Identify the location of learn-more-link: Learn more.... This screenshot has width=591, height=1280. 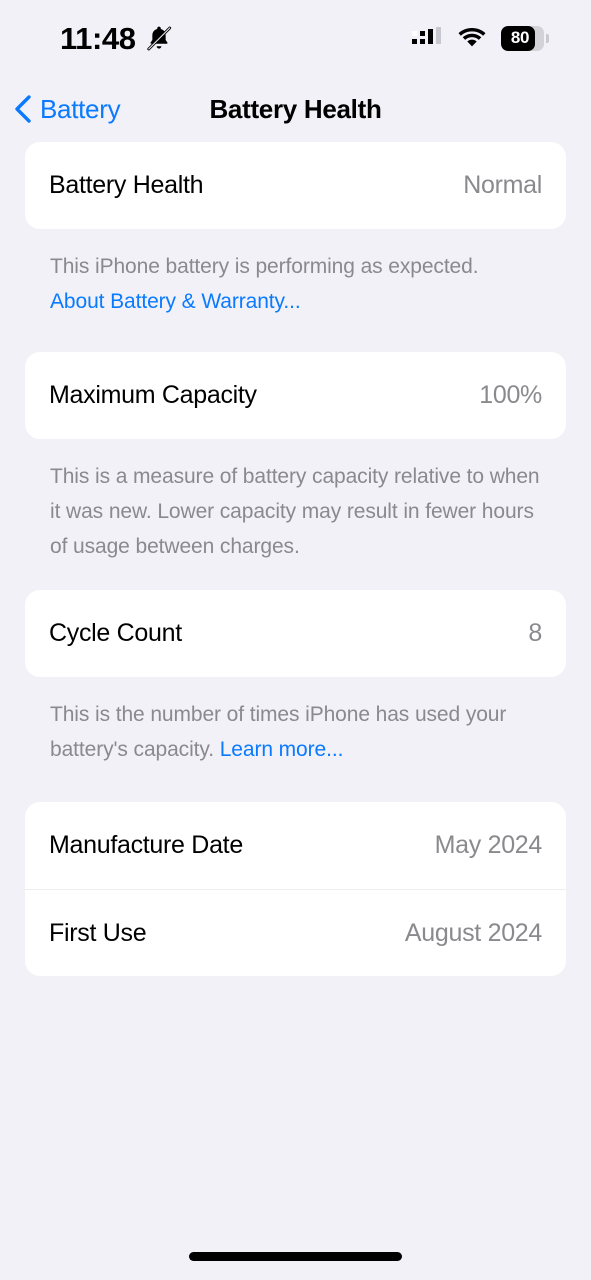
(282, 749).